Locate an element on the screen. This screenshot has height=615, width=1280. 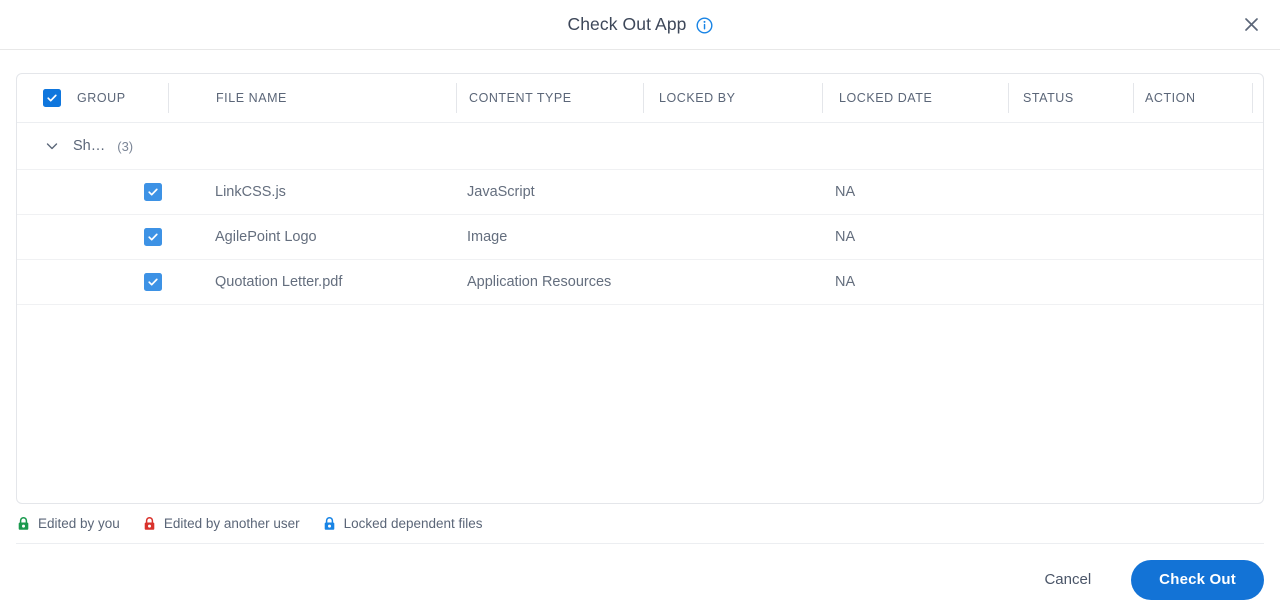
column-header-content-type: CONTENT TYPE is located at coordinates (550, 98).